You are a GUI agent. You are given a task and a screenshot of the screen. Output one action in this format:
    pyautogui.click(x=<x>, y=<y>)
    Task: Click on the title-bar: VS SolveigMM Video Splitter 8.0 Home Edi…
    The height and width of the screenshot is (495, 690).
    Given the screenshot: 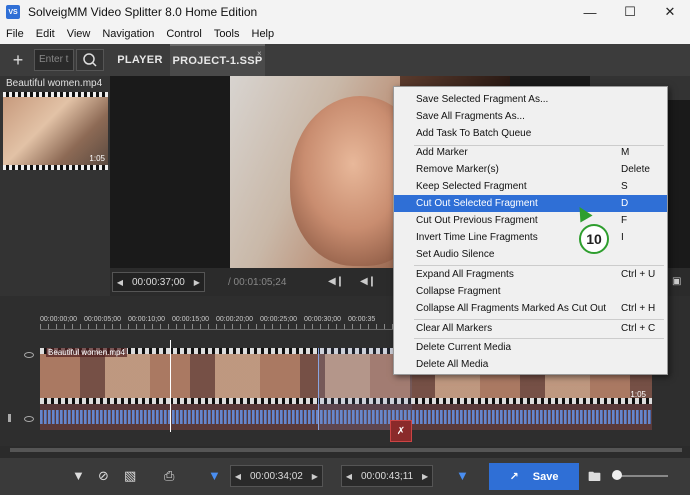 What is the action you would take?
    pyautogui.click(x=345, y=12)
    